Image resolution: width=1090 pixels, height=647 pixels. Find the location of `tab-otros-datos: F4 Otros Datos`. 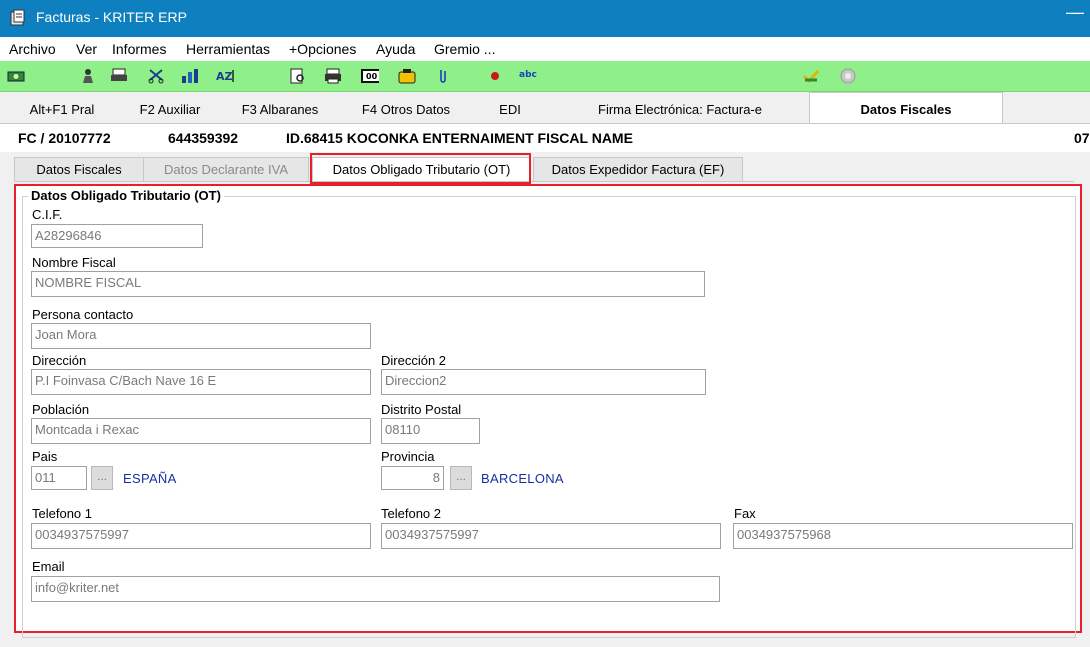

tab-otros-datos: F4 Otros Datos is located at coordinates (406, 108).